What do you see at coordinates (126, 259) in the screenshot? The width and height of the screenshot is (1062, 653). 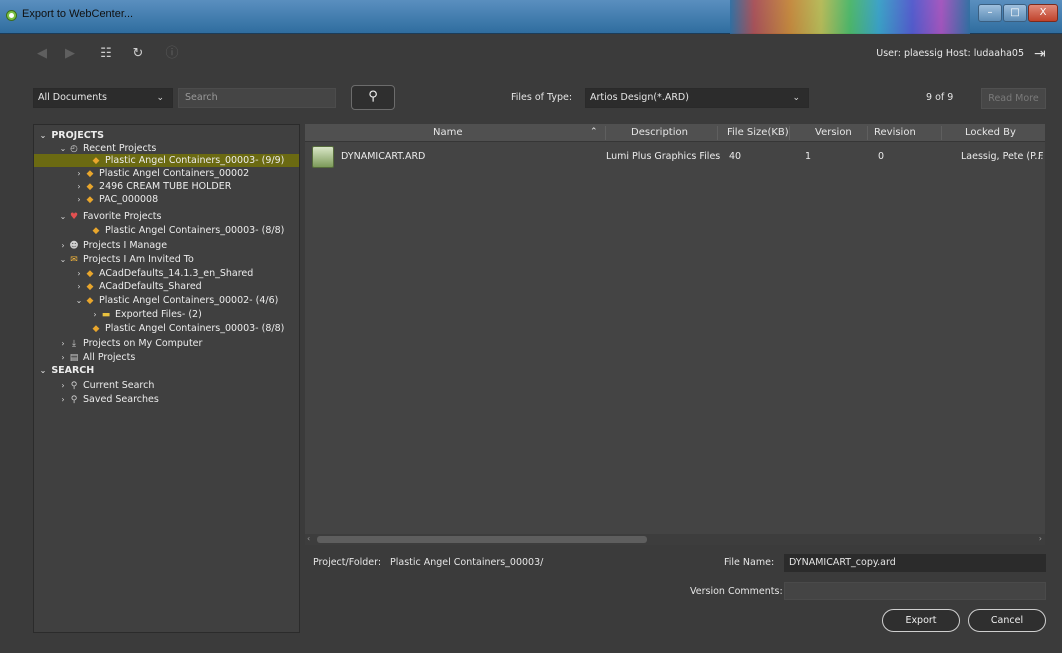 I see `tree-item-projects-invited: ⌄ ✉ Projects I Am Invited To` at bounding box center [126, 259].